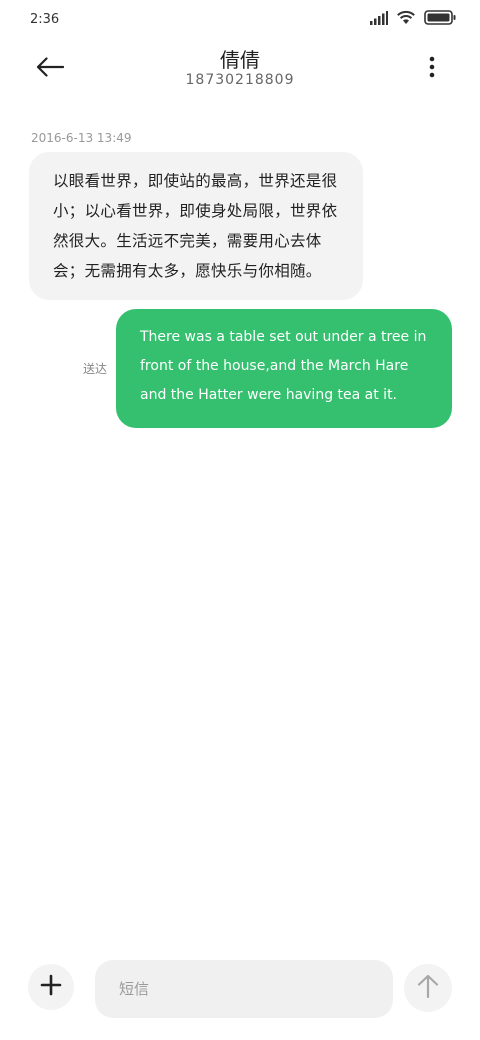 This screenshot has width=480, height=1040. I want to click on message-input, so click(244, 989).